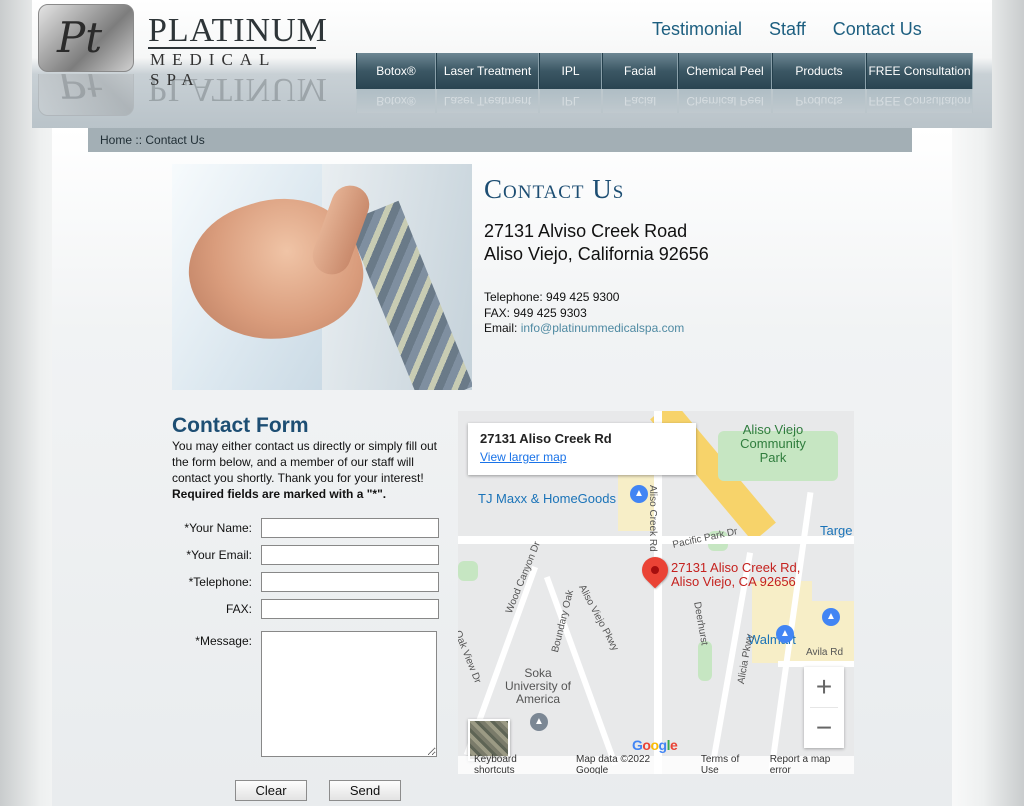 The width and height of the screenshot is (1024, 806). I want to click on nav-products: Products, so click(819, 71).